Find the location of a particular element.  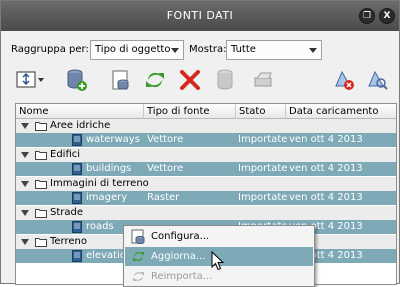

group-label: Aree idriche is located at coordinates (80, 125).